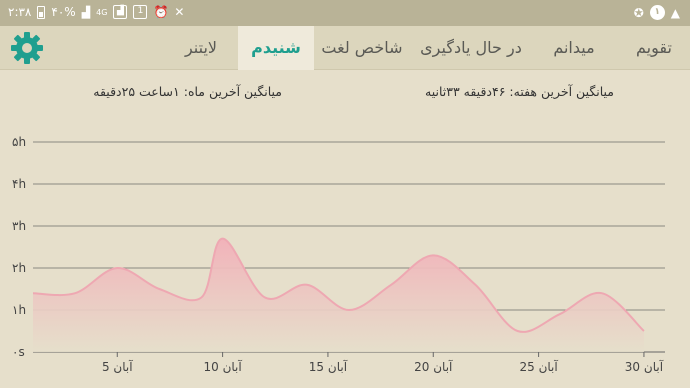 This screenshot has height=388, width=690. I want to click on x-tick-label: 15 آبان, so click(328, 366).